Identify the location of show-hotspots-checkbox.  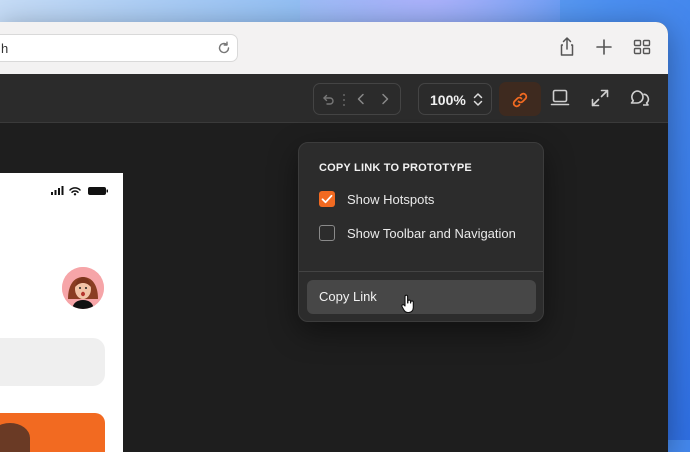
(327, 199).